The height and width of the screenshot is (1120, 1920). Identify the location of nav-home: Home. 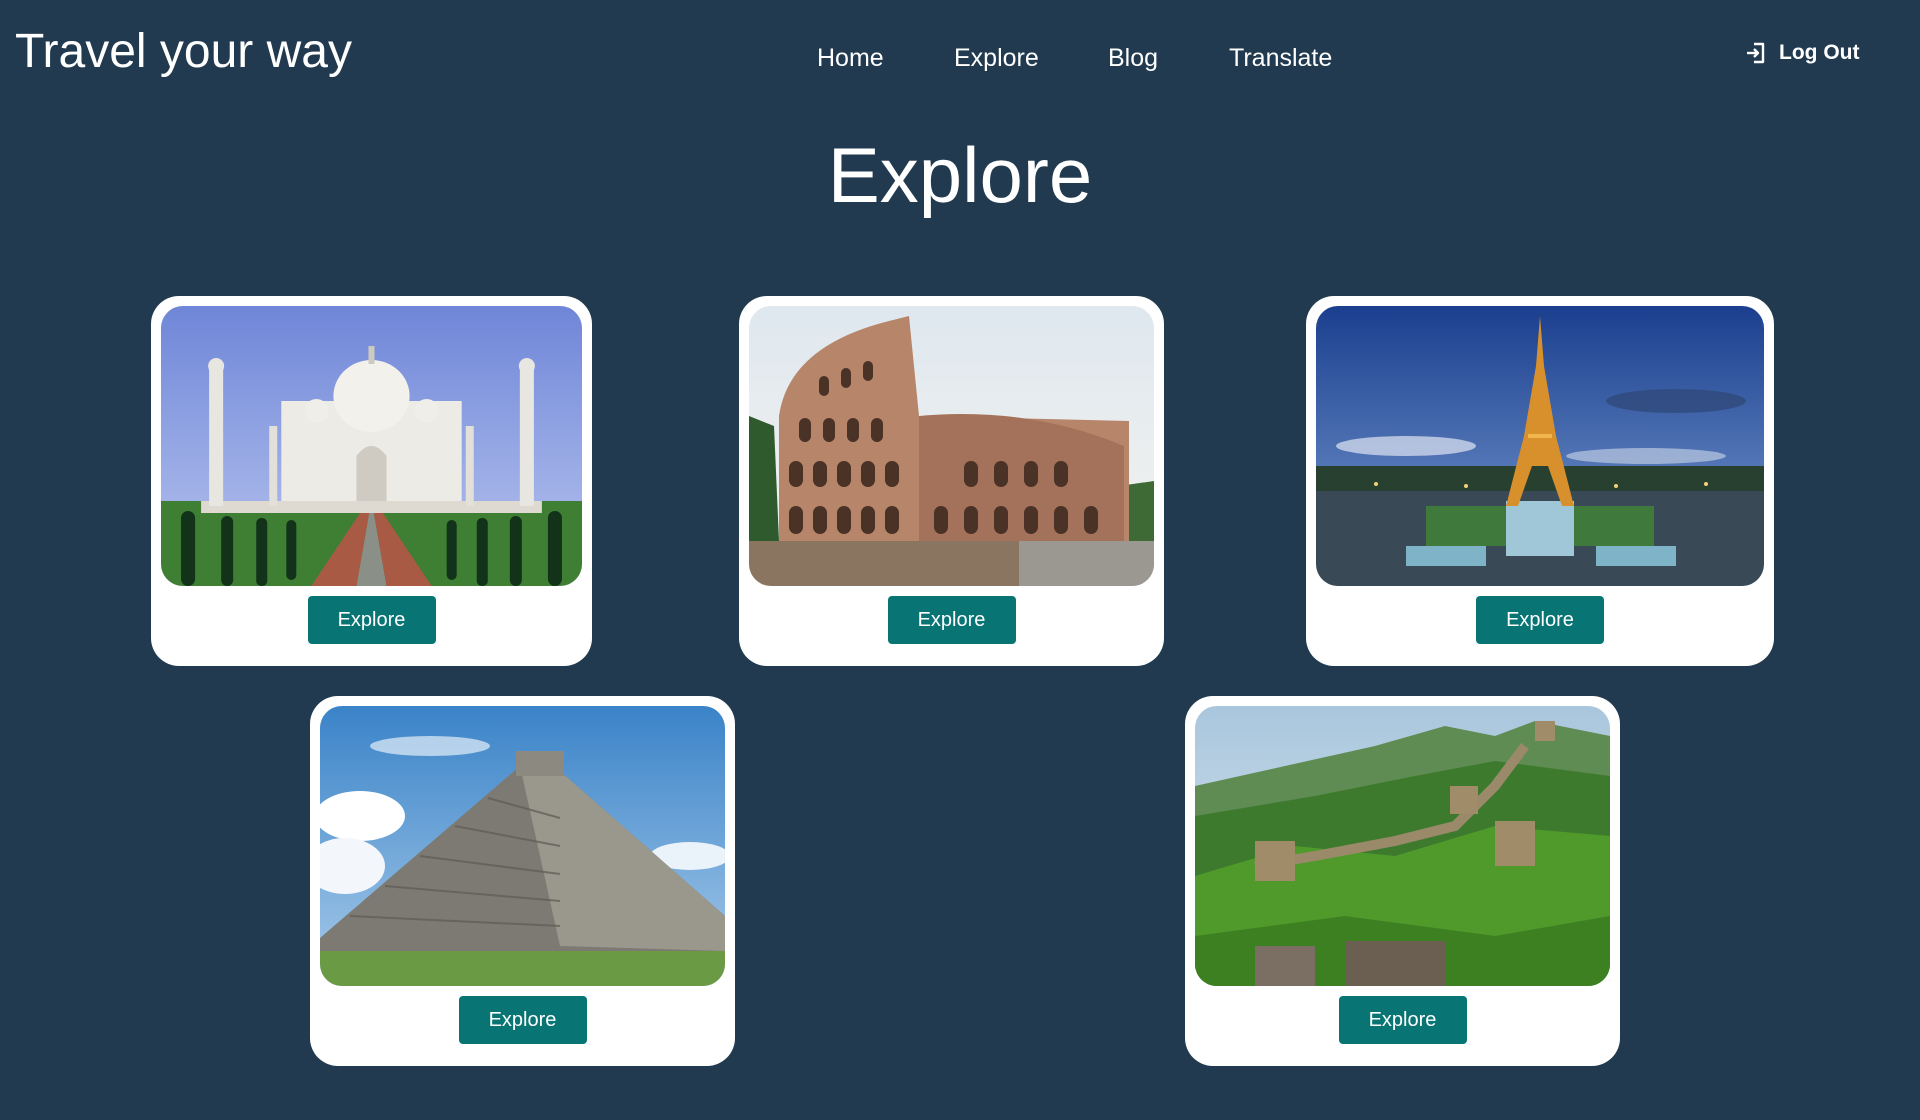
(850, 58).